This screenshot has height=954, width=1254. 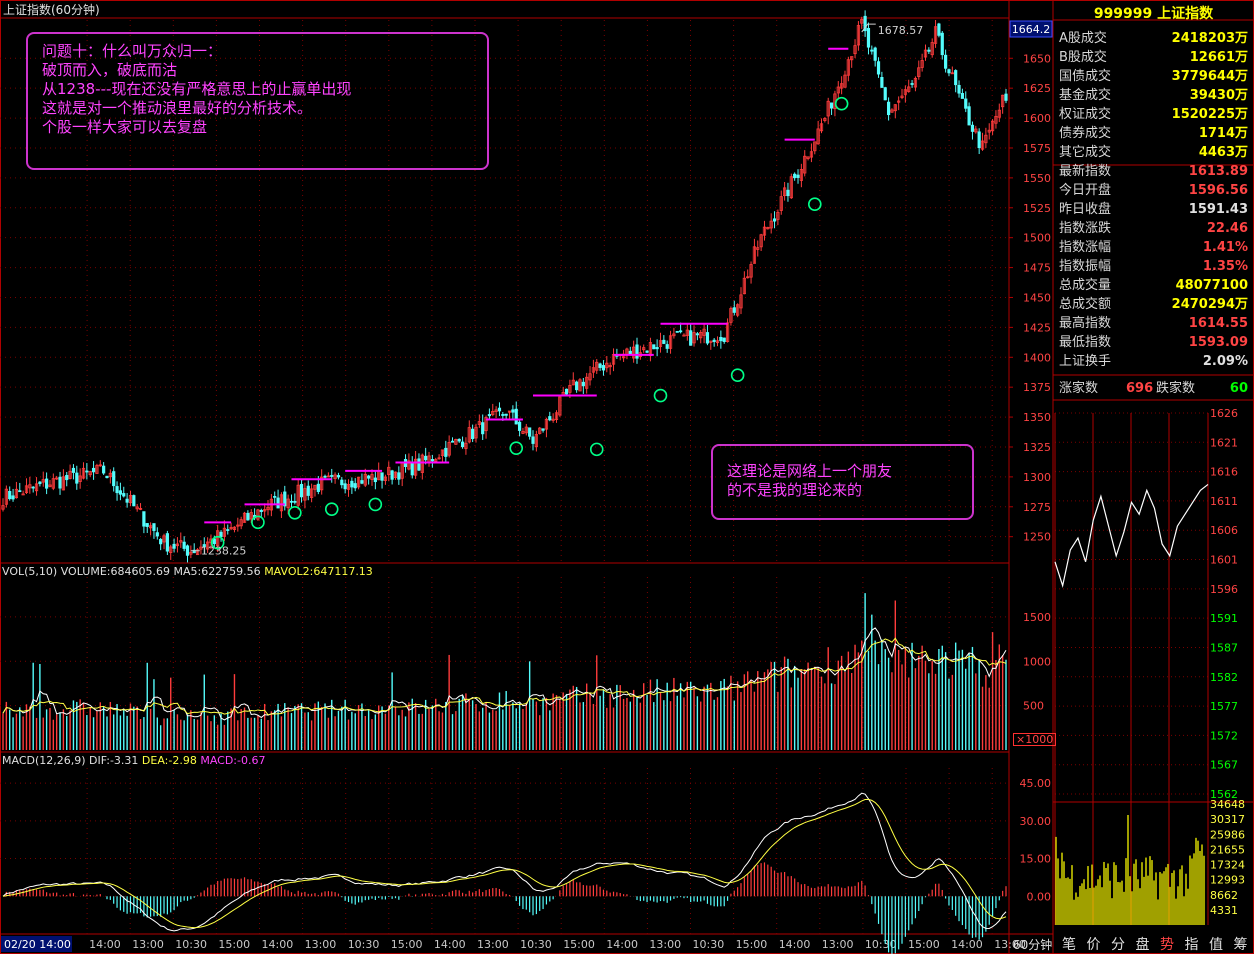 What do you see at coordinates (1085, 95) in the screenshot?
I see `quote-row-label: 基金成交` at bounding box center [1085, 95].